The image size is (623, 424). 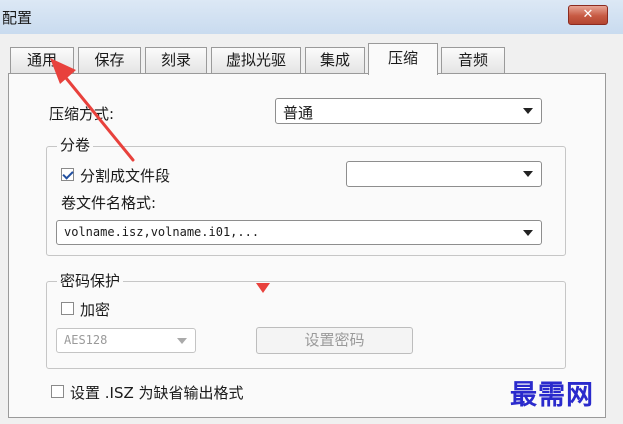 What do you see at coordinates (263, 288) in the screenshot?
I see `red-triangle-marker` at bounding box center [263, 288].